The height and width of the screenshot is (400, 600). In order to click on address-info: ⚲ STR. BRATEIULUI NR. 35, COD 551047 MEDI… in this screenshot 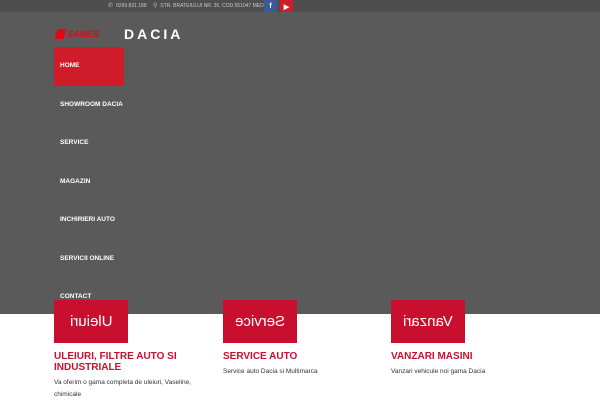, I will do `click(212, 5)`.